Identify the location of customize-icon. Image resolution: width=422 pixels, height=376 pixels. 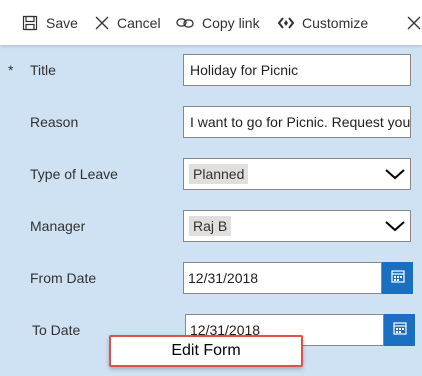
(286, 23).